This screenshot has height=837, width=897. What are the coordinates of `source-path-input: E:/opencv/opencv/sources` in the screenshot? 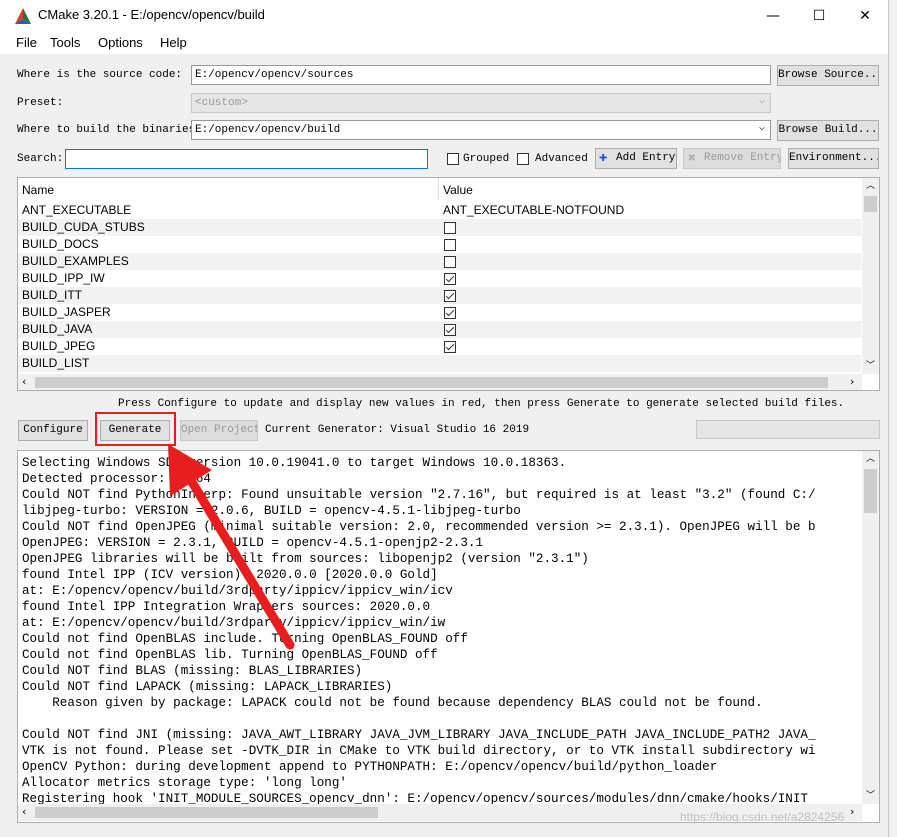 It's located at (481, 75).